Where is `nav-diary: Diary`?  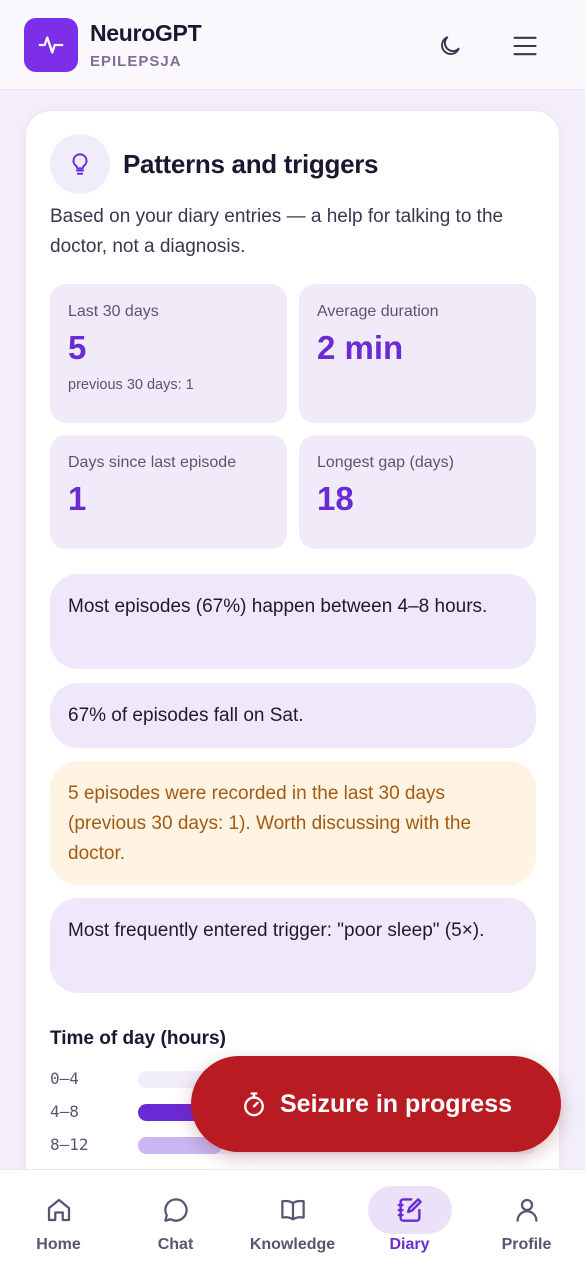
nav-diary: Diary is located at coordinates (409, 1218).